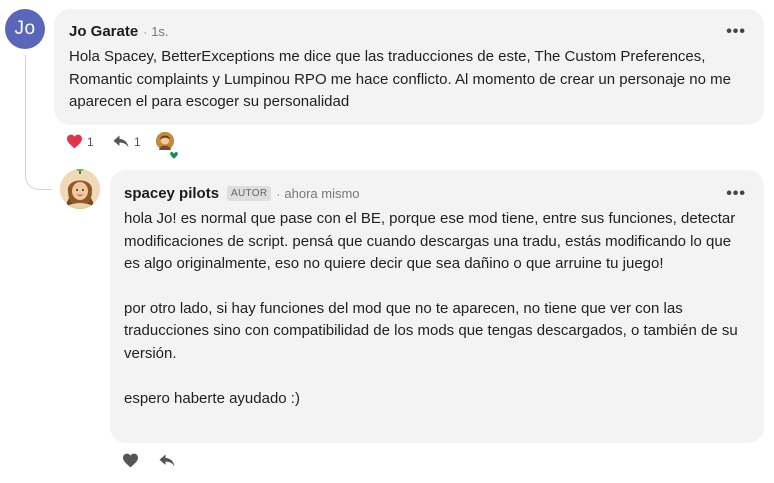 The height and width of the screenshot is (483, 774). I want to click on reply-button: 1, so click(126, 141).